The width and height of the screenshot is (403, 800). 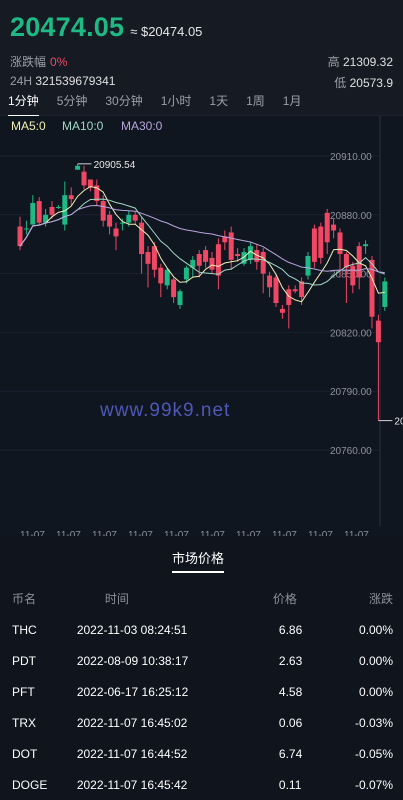 What do you see at coordinates (351, 216) in the screenshot?
I see `y-tick-label: 20880.00` at bounding box center [351, 216].